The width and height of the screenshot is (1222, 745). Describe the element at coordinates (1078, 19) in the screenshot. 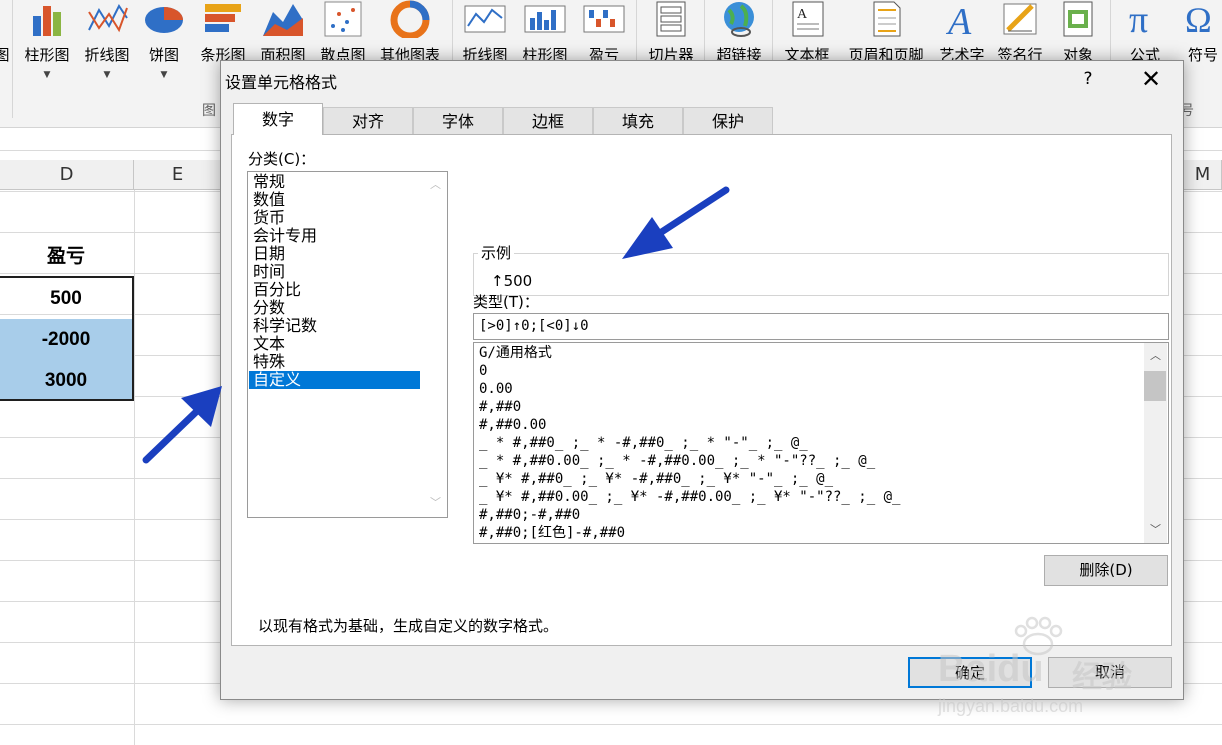

I see `object-icon` at that location.